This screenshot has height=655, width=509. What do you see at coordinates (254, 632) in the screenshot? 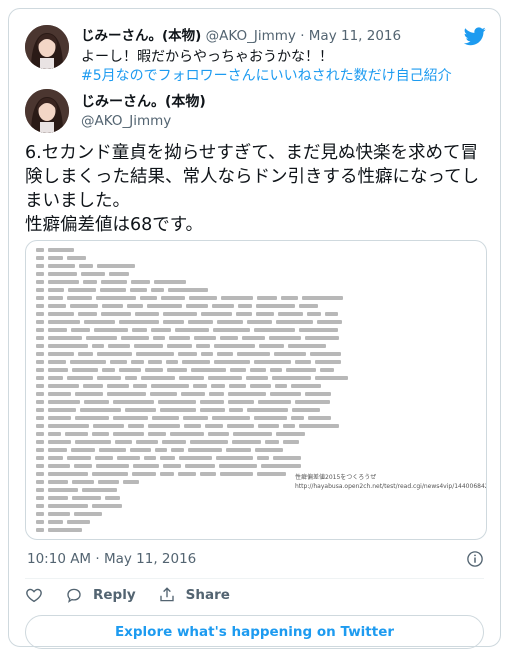
I see `explore-twitter-button: Explore what's happening on Twitter` at bounding box center [254, 632].